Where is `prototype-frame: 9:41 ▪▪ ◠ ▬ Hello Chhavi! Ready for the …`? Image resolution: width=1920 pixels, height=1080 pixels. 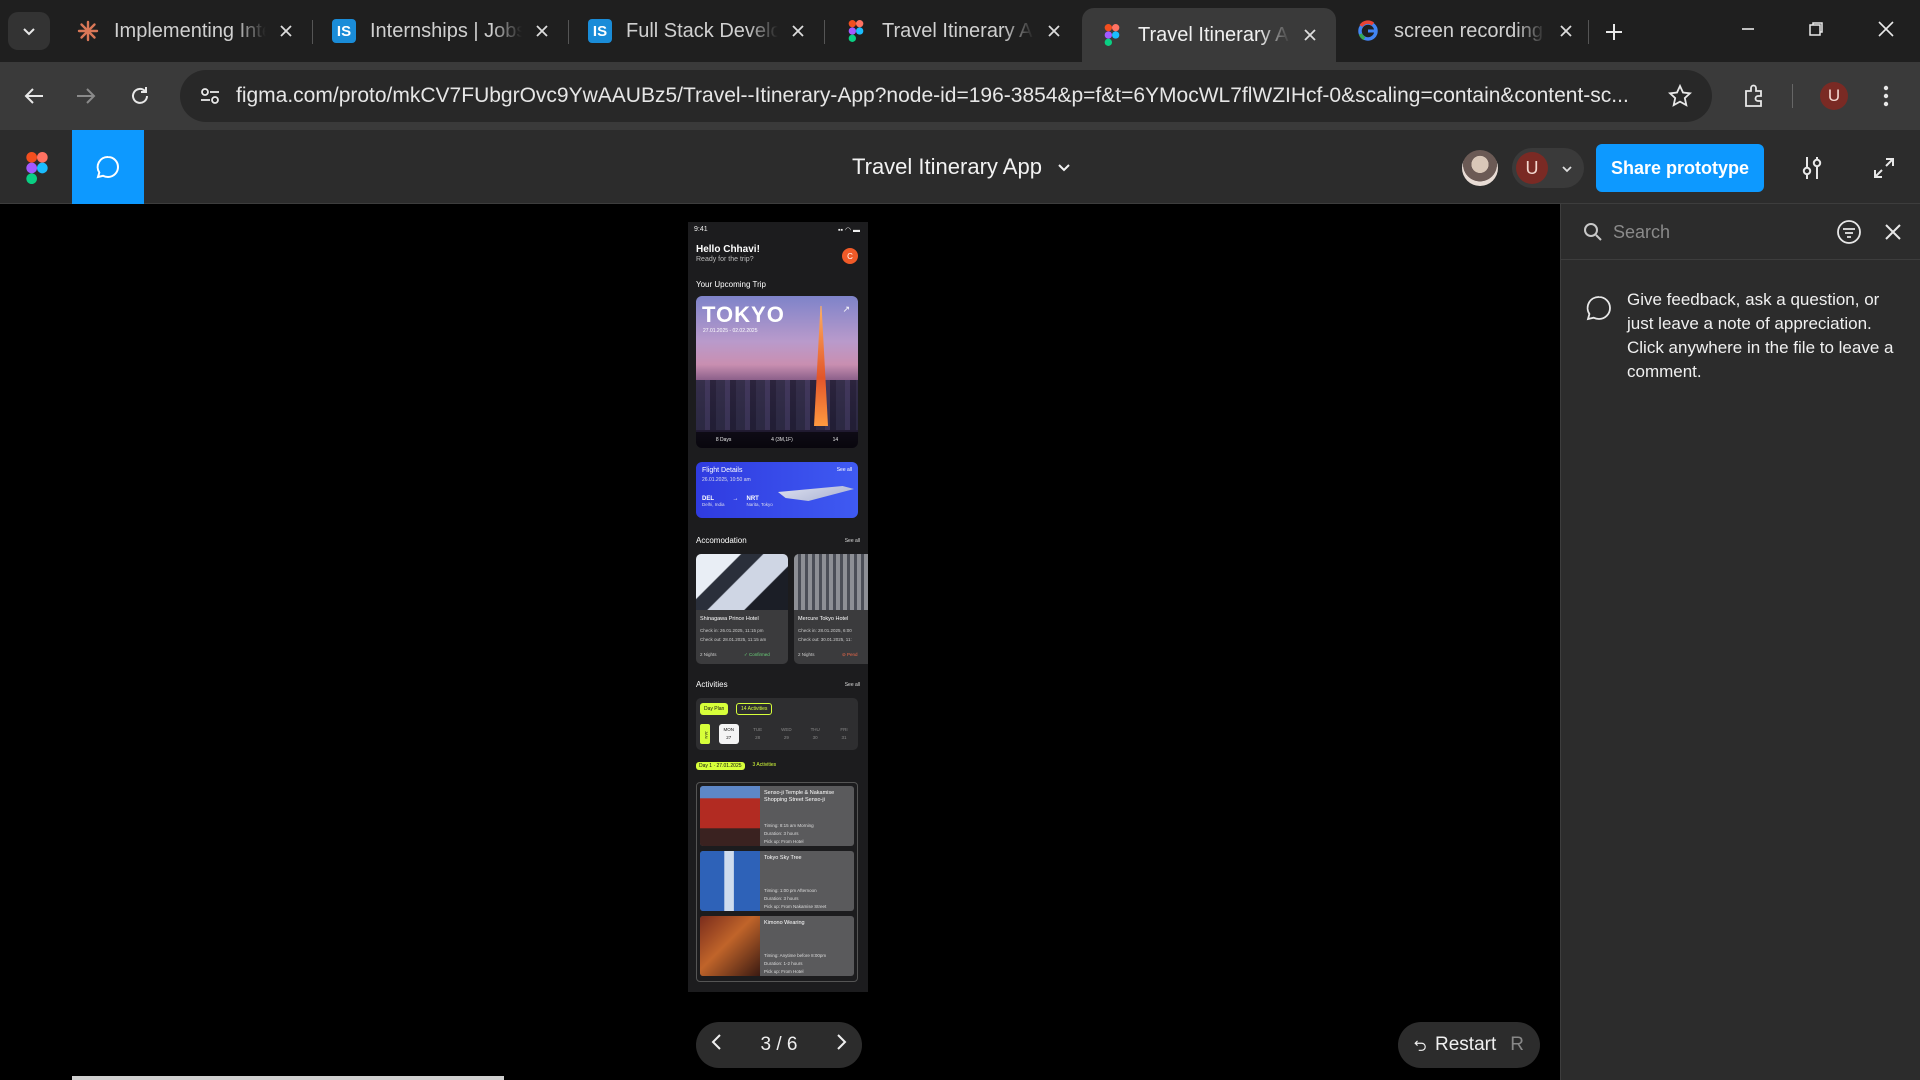 prototype-frame: 9:41 ▪▪ ◠ ▬ Hello Chhavi! Ready for the … is located at coordinates (778, 607).